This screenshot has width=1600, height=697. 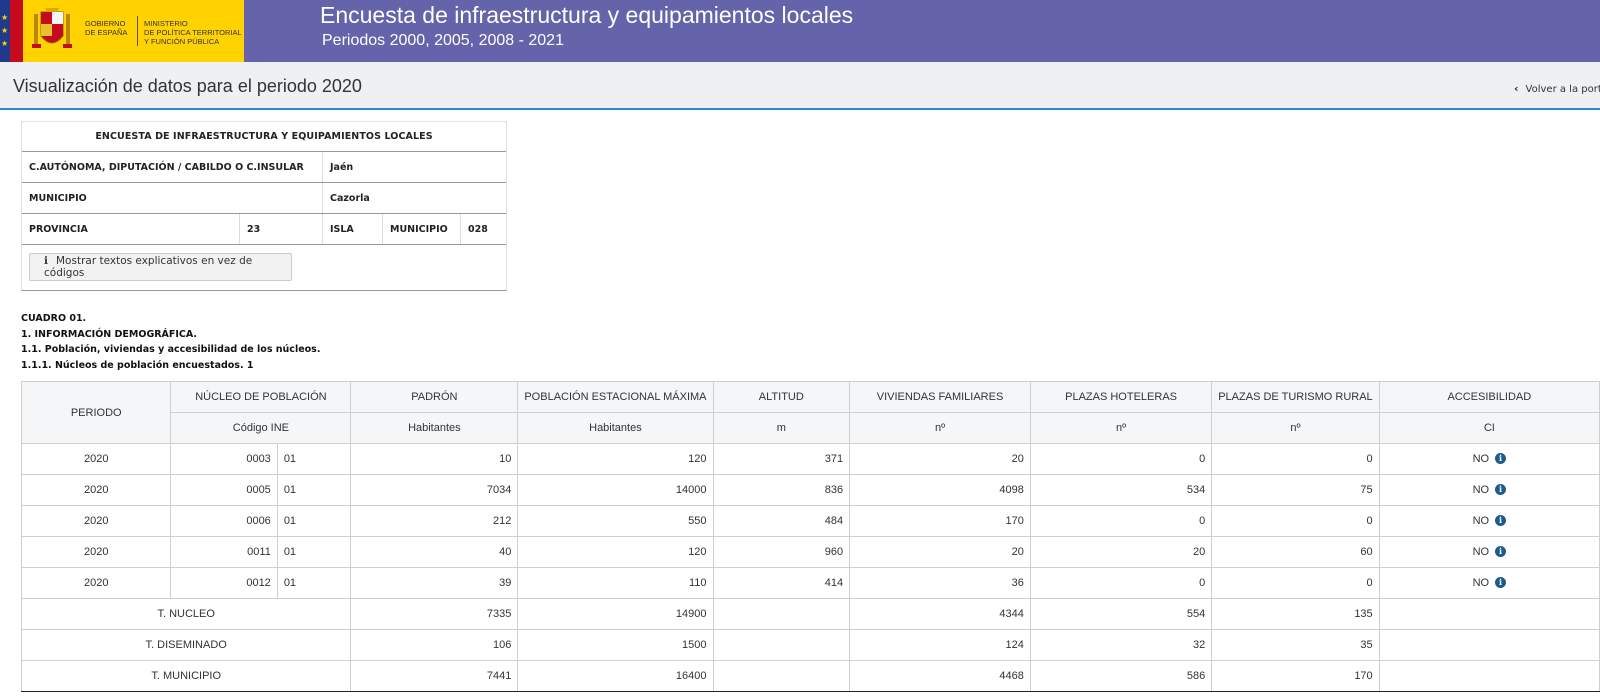 I want to click on cell-poblacion: 550, so click(x=615, y=521).